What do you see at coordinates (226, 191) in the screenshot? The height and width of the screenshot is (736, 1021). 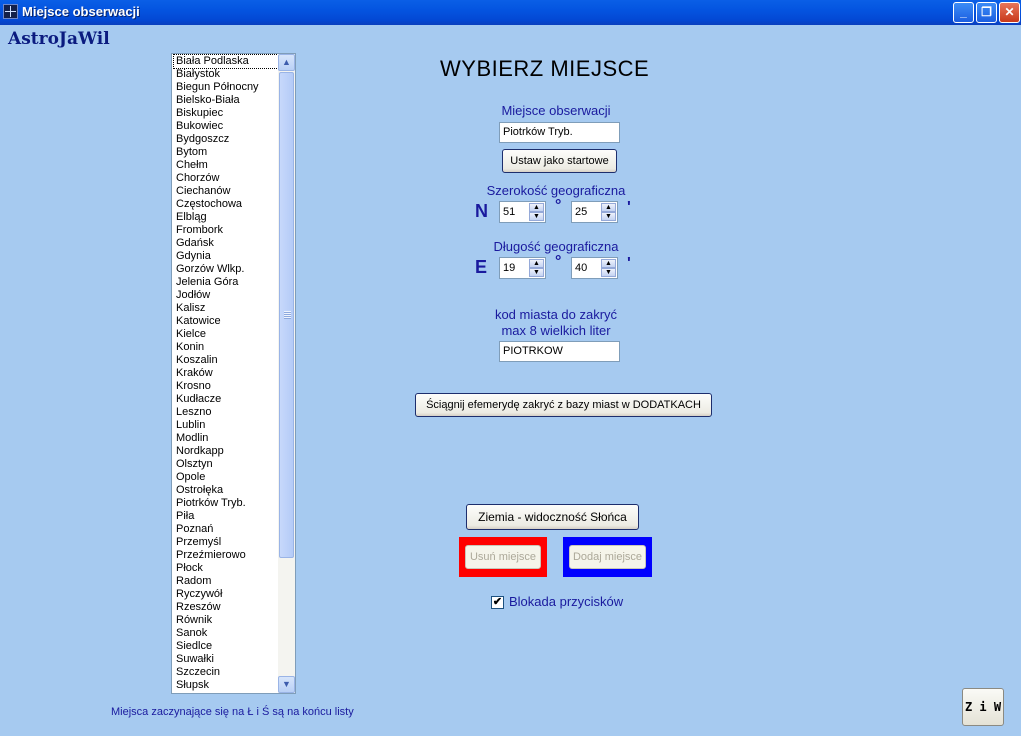 I see `list-item: Ciechanów` at bounding box center [226, 191].